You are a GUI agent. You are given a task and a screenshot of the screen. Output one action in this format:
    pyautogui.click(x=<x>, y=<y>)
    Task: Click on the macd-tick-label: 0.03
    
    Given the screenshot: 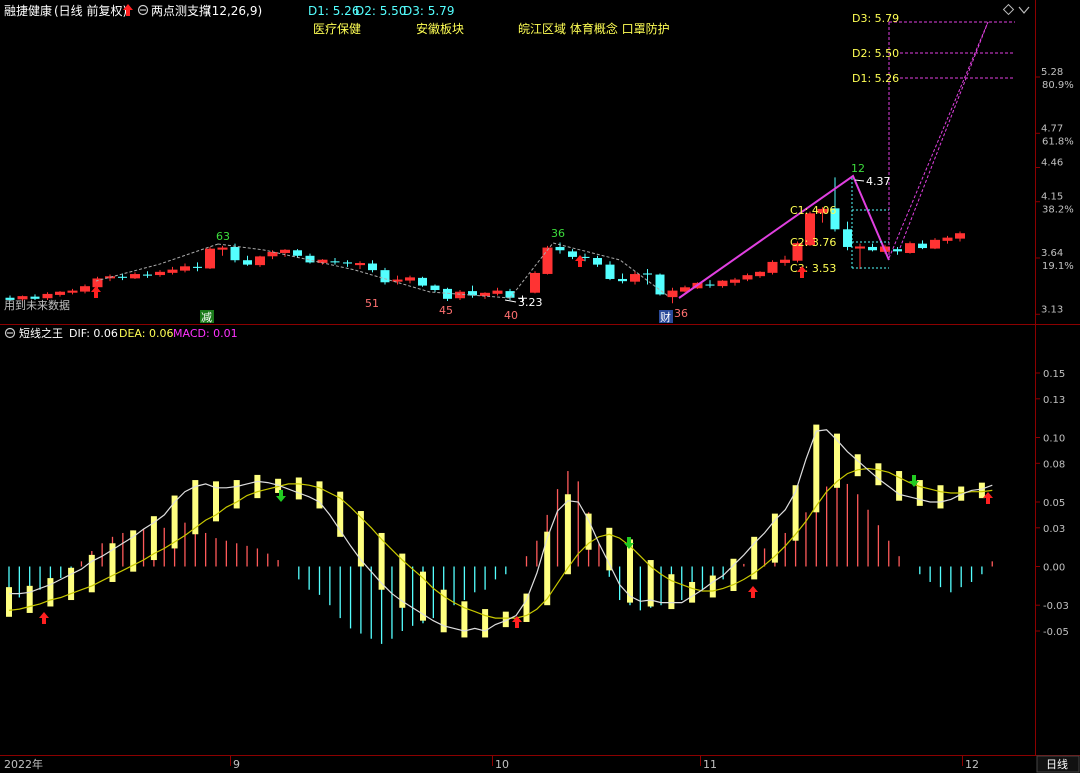 What is the action you would take?
    pyautogui.click(x=1054, y=529)
    